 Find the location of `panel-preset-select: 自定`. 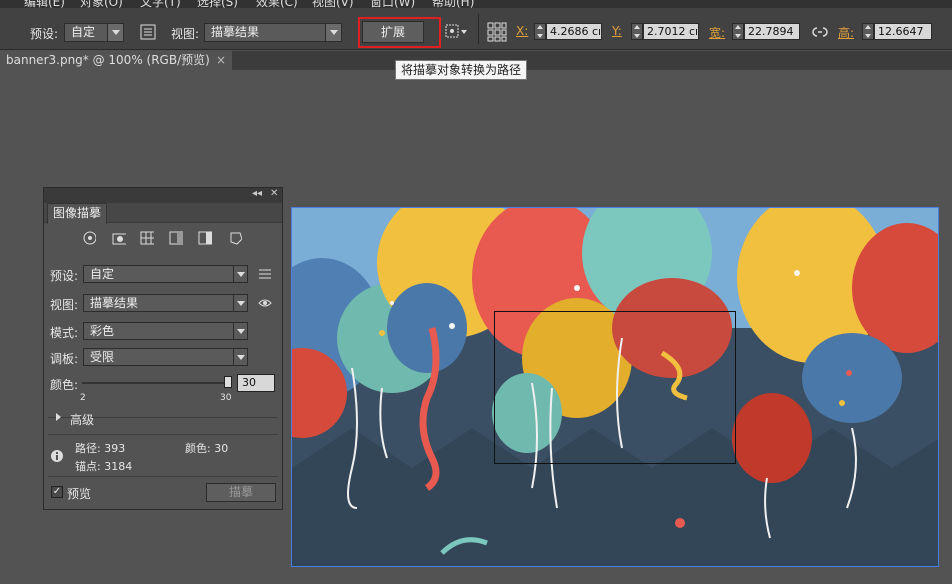

panel-preset-select: 自定 is located at coordinates (165, 274).